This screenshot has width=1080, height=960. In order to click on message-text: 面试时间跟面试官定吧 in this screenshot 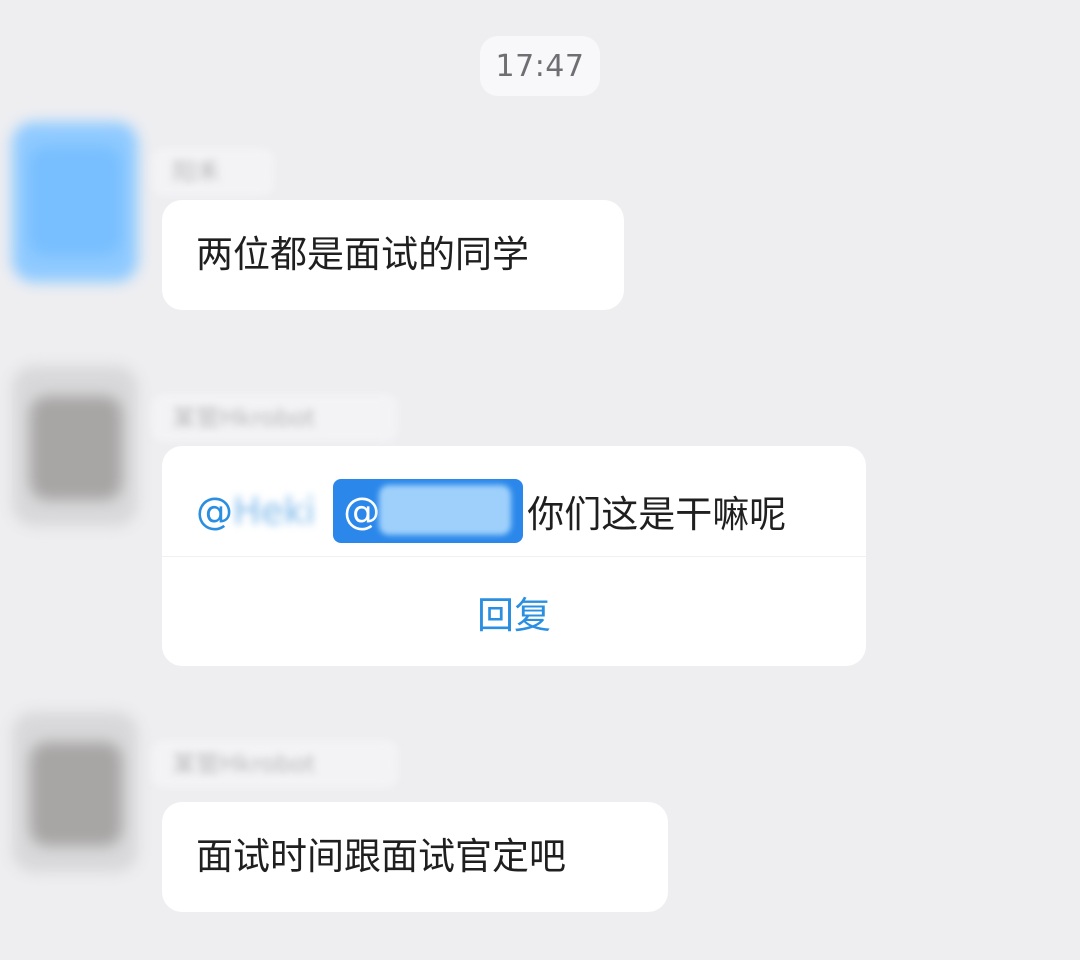, I will do `click(381, 856)`.